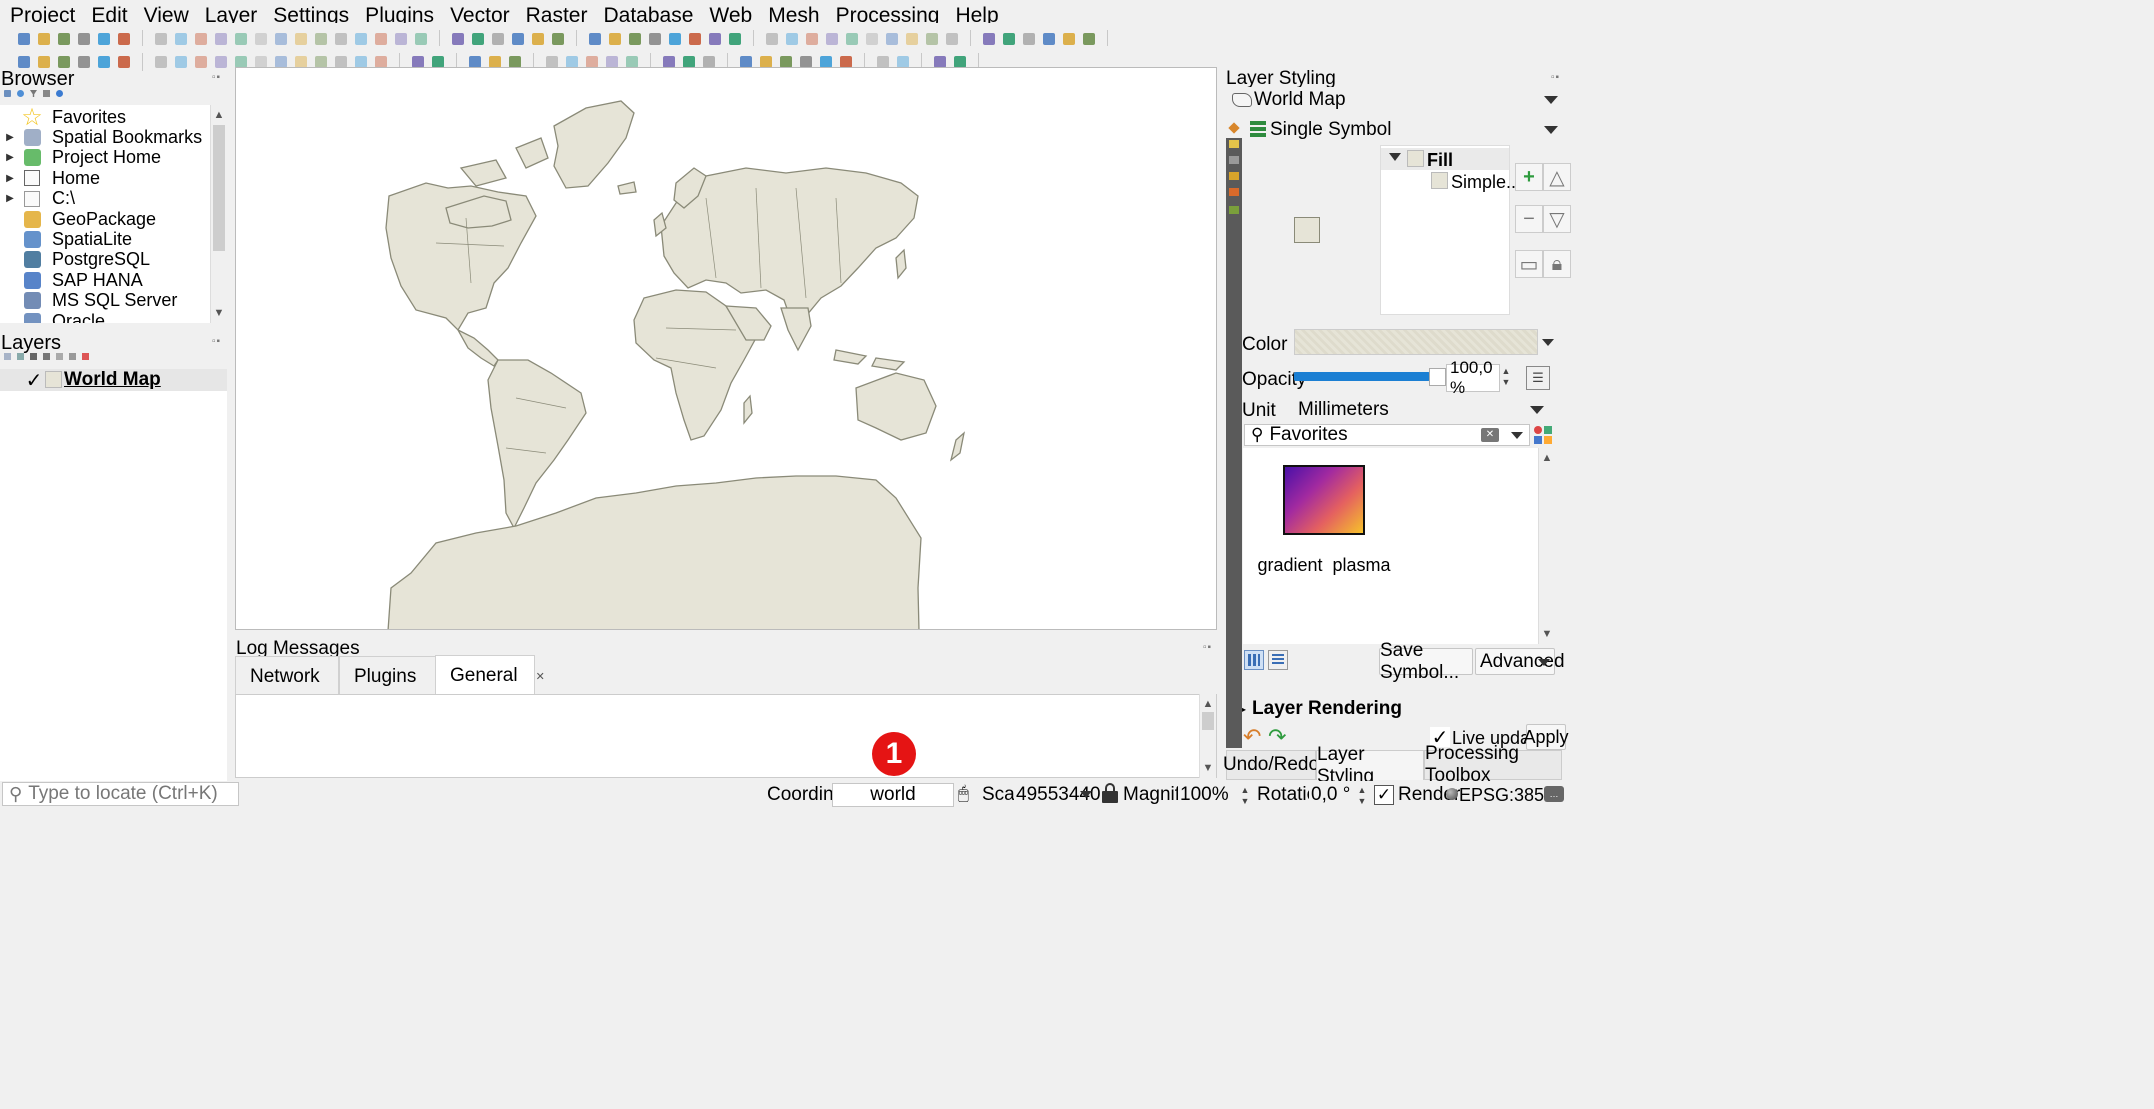 The height and width of the screenshot is (1109, 2154). I want to click on magnifier-spinbox: 100%, so click(1208, 795).